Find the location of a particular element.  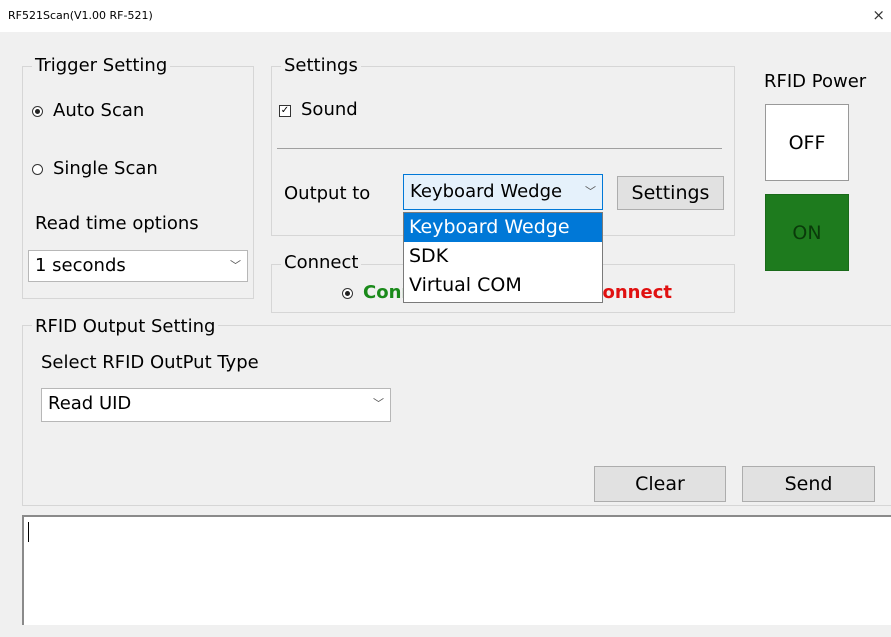

rfid-power-off-button: OFF is located at coordinates (807, 142).